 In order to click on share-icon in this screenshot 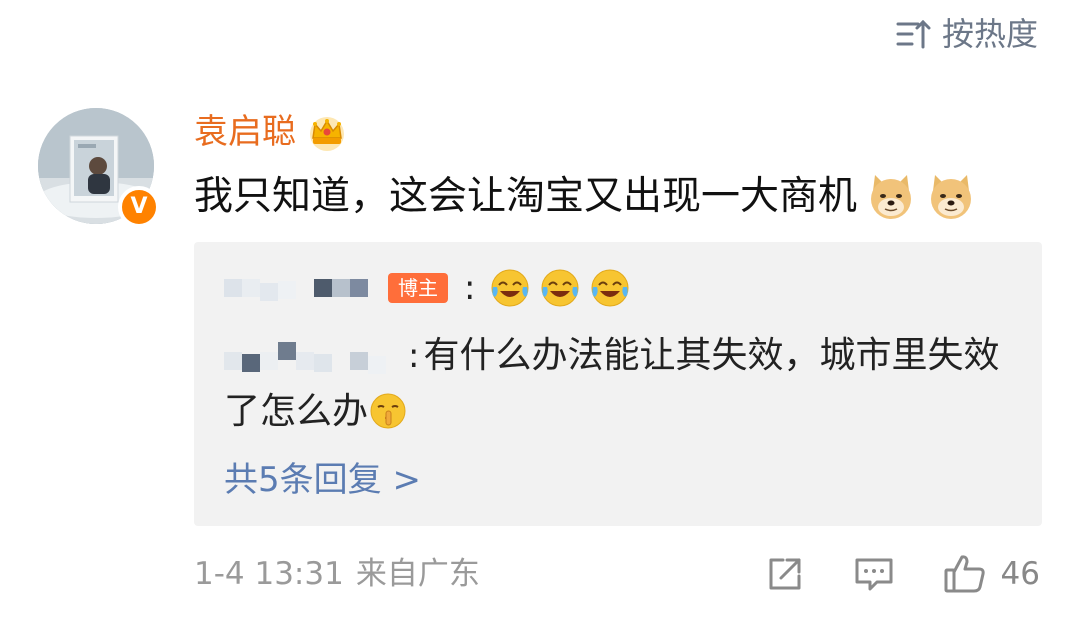, I will do `click(785, 574)`.